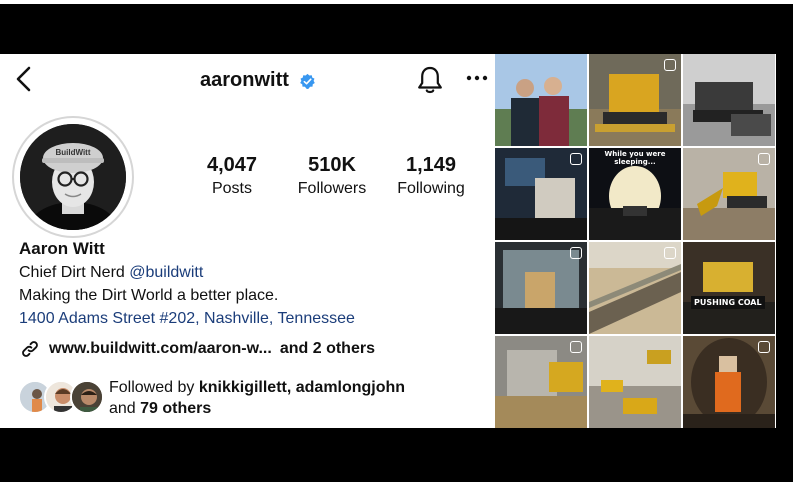 The height and width of the screenshot is (482, 793). I want to click on notifications-button, so click(430, 80).